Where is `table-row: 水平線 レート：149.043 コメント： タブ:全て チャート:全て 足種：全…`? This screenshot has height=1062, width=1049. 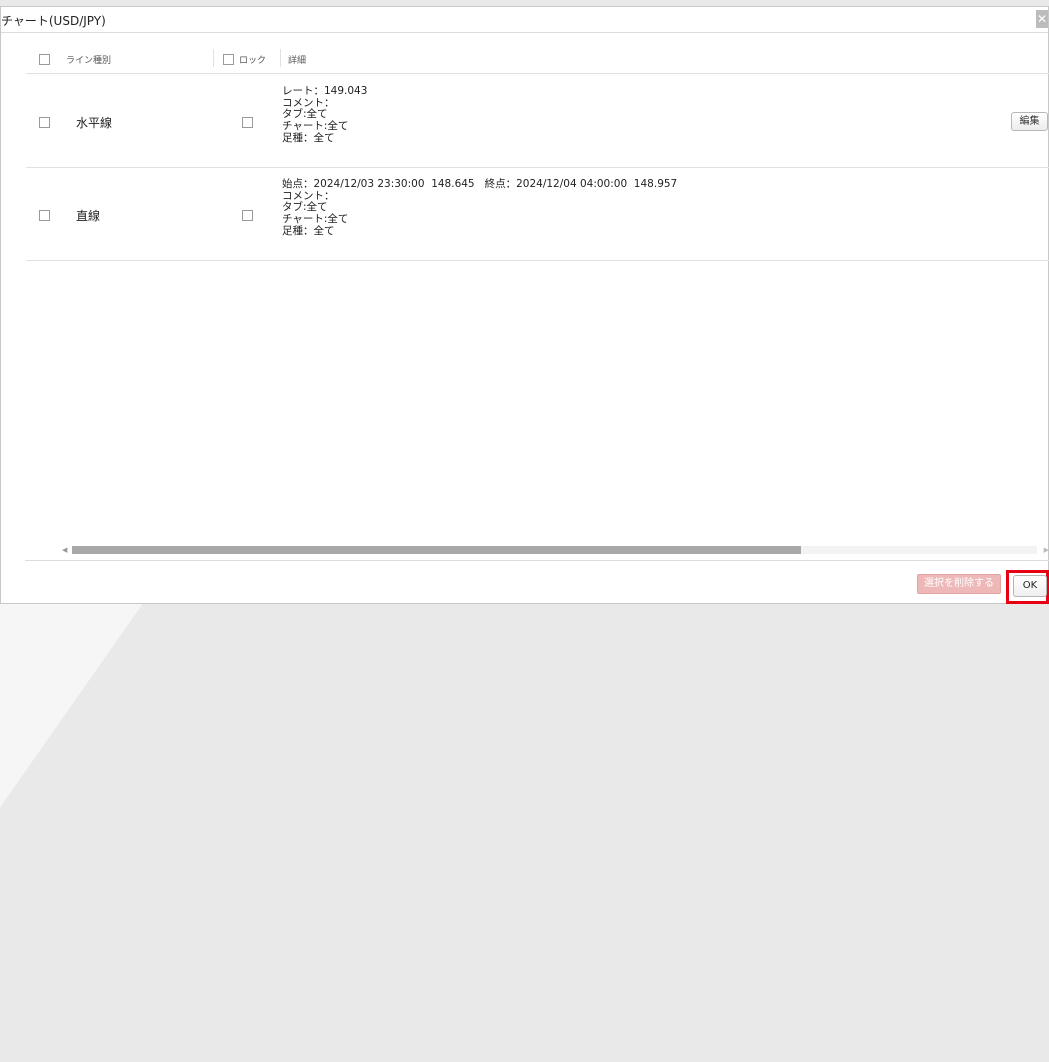
table-row: 水平線 レート：149.043 コメント： タブ:全て チャート:全て 足種：全… is located at coordinates (537, 121).